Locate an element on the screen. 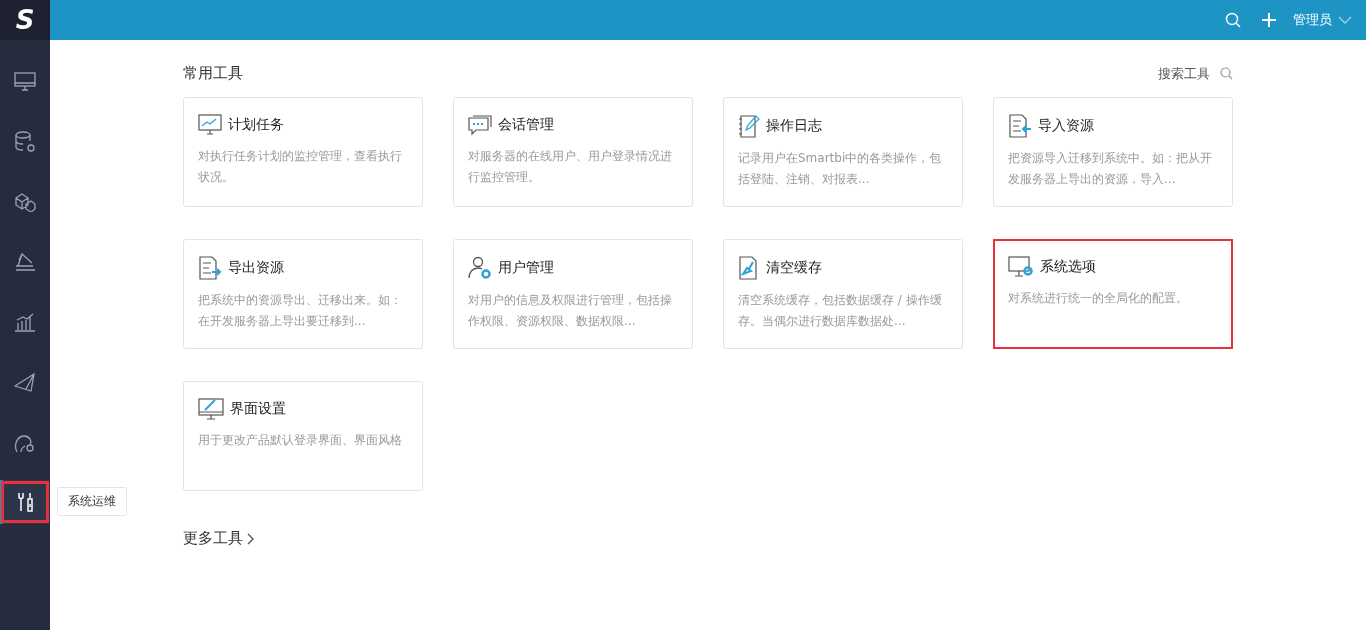 This screenshot has height=630, width=1366. card-title: 界面设置 is located at coordinates (258, 409).